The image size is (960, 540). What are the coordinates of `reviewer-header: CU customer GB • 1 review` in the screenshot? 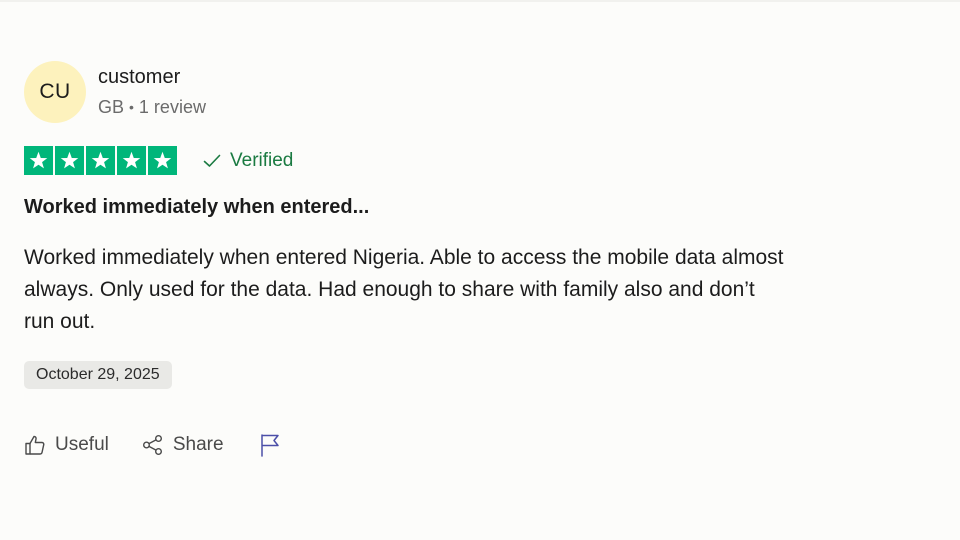 It's located at (115, 92).